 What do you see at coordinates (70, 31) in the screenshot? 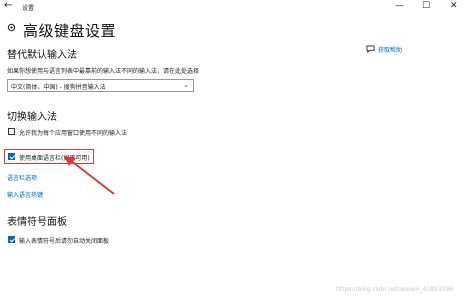
I see `page-title: 高级键盘设置` at bounding box center [70, 31].